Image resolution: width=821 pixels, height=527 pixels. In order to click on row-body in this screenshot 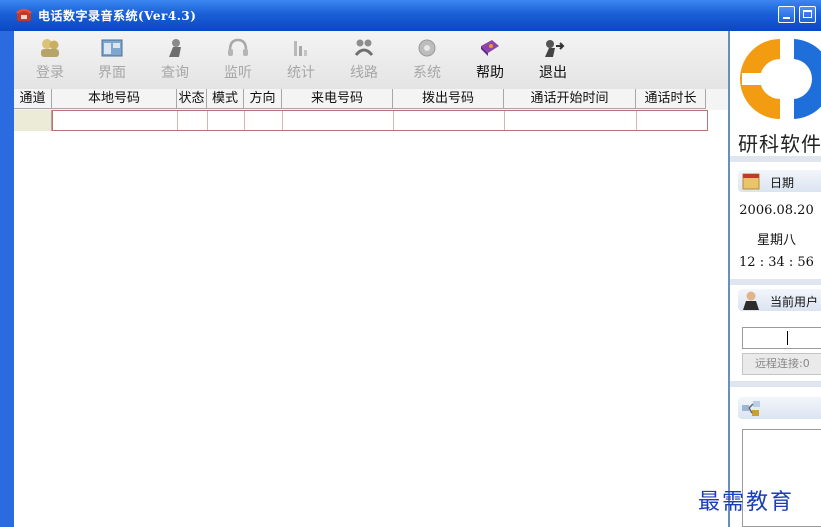, I will do `click(380, 120)`.